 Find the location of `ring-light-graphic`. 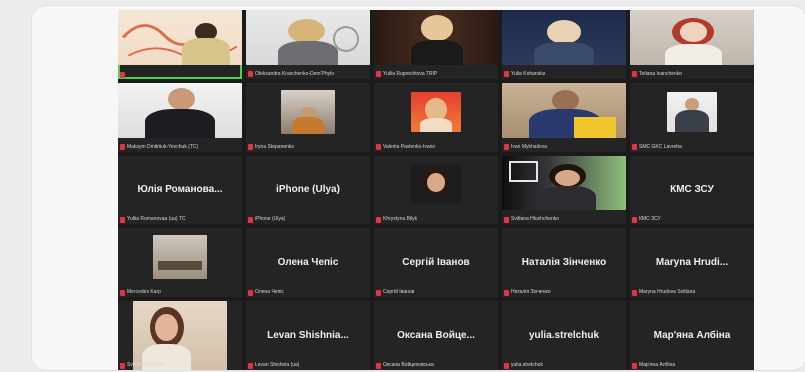

ring-light-graphic is located at coordinates (346, 39).